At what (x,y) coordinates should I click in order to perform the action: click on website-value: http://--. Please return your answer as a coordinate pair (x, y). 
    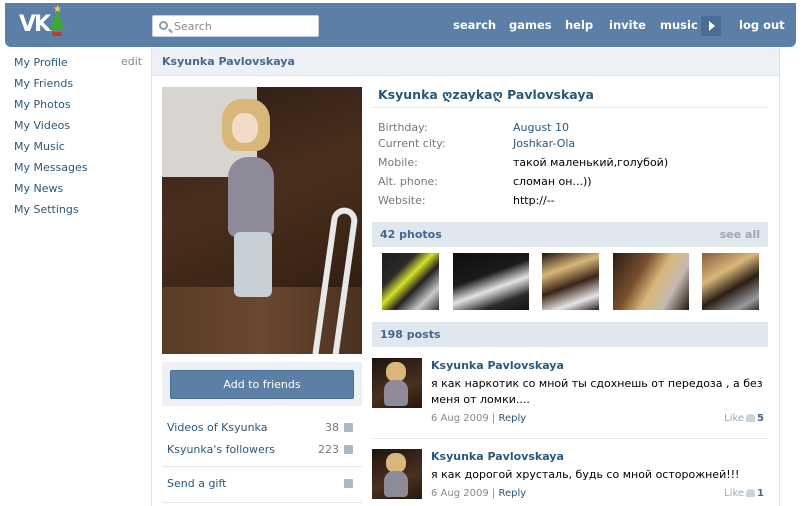
    Looking at the image, I should click on (534, 200).